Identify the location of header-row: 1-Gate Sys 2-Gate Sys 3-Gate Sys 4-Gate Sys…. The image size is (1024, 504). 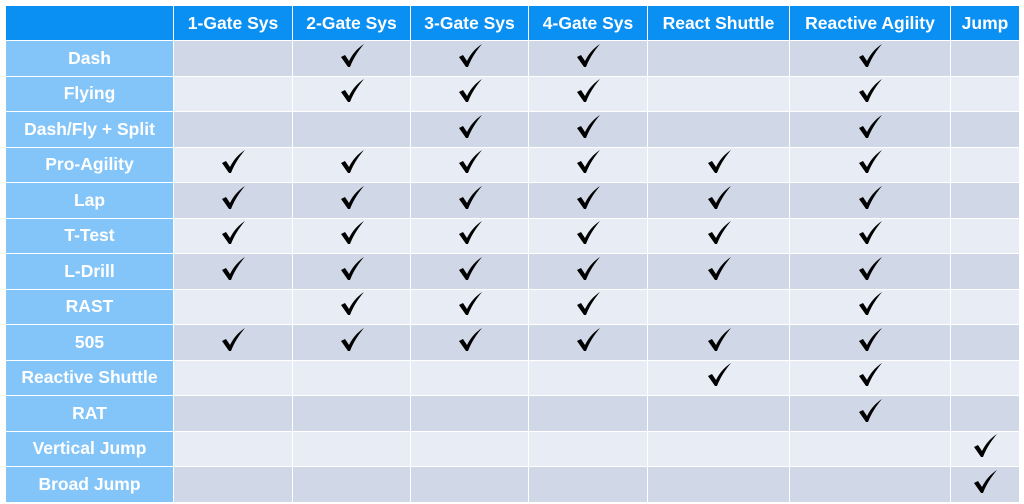
(512, 23).